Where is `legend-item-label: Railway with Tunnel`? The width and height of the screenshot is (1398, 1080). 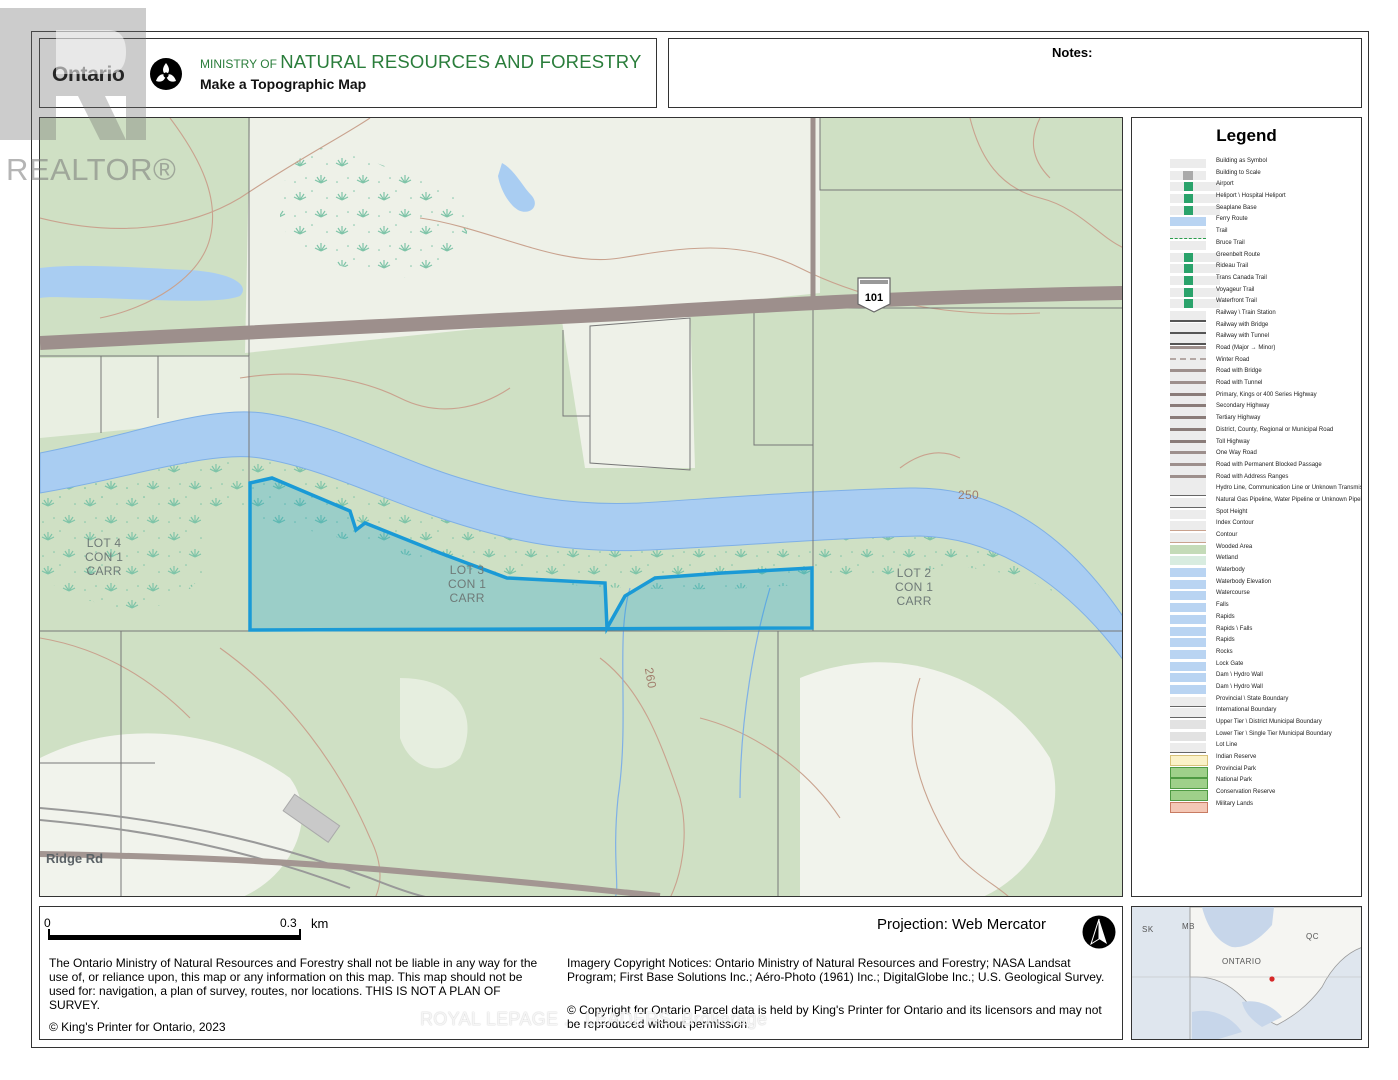
legend-item-label: Railway with Tunnel is located at coordinates (1243, 336).